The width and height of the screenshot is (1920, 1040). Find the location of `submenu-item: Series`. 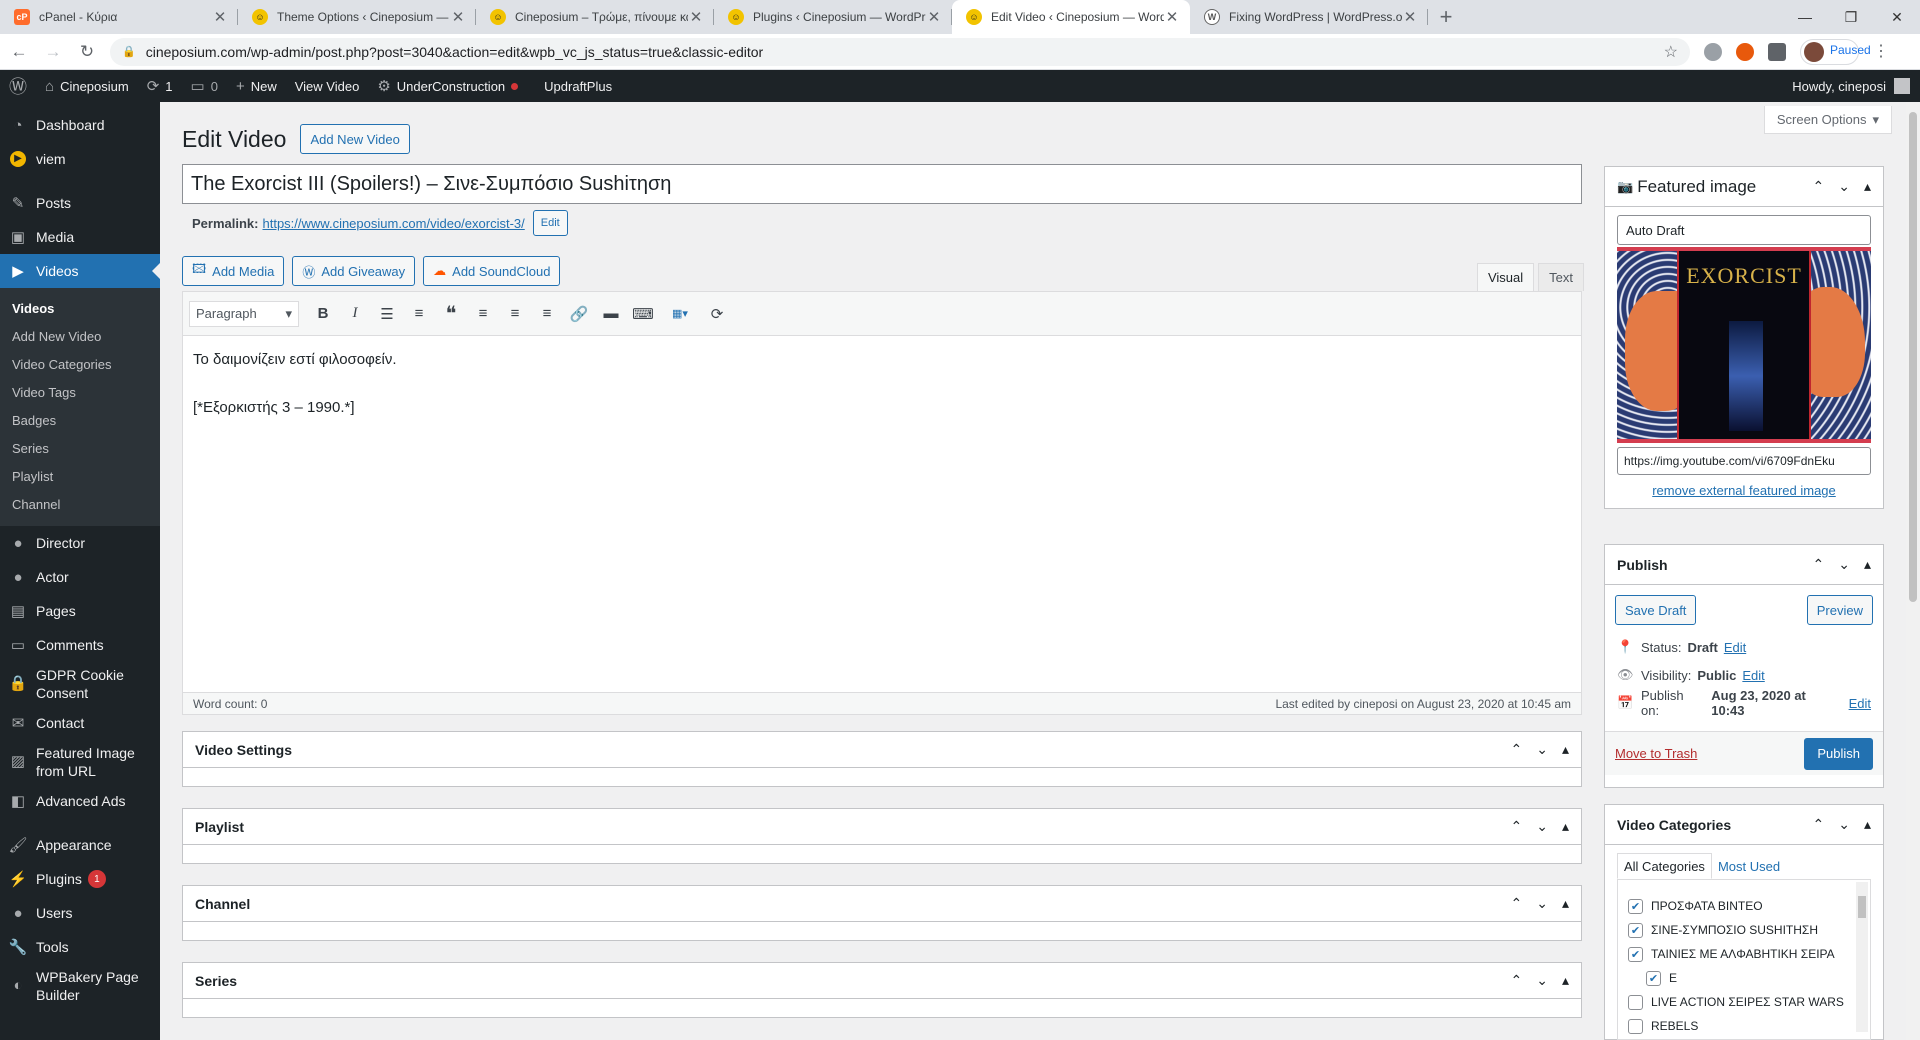

submenu-item: Series is located at coordinates (80, 448).